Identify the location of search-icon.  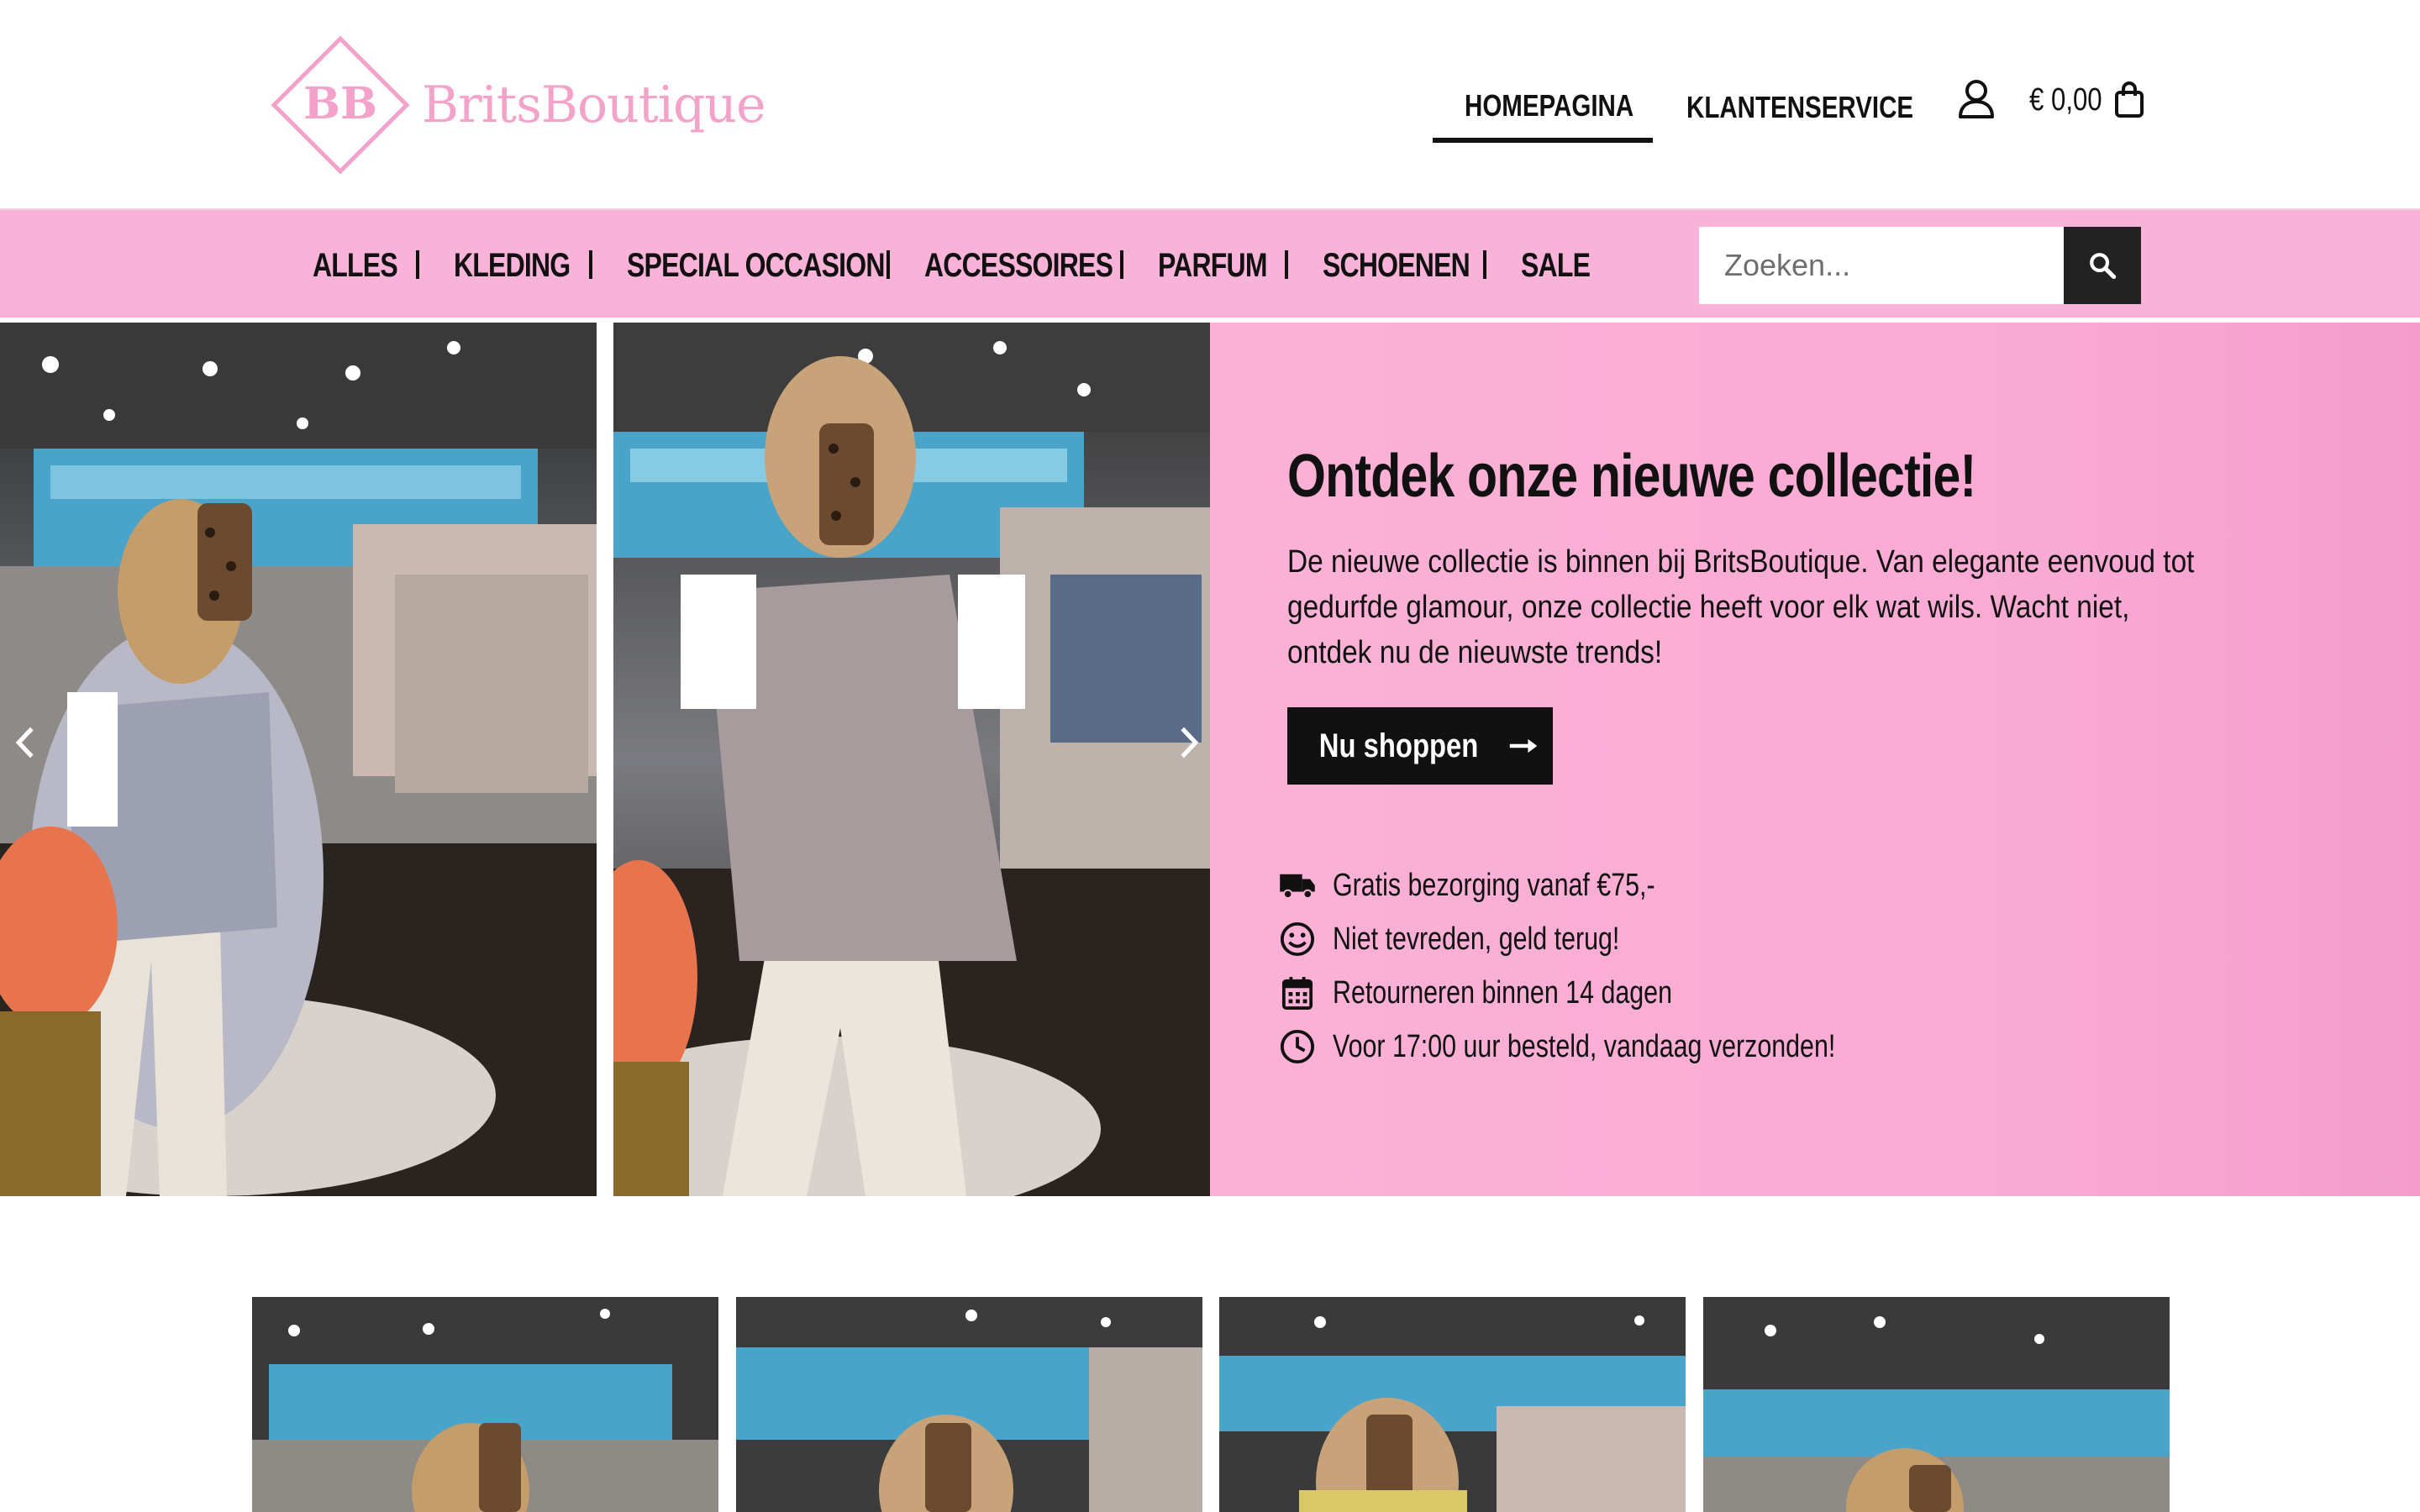
(2103, 266).